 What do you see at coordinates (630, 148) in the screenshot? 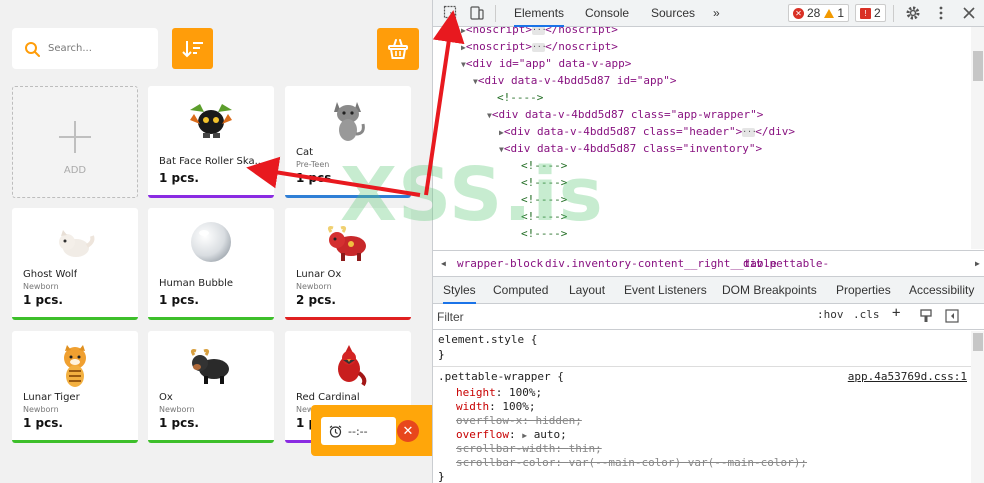
I see `dom-node: ▼<div data-v-4bdd5d87 class="inventory">` at bounding box center [630, 148].